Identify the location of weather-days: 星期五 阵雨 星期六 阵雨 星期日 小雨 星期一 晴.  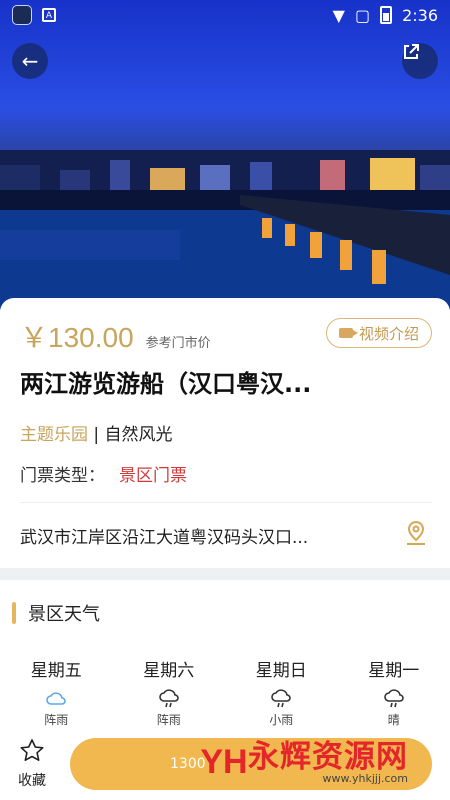
(225, 692).